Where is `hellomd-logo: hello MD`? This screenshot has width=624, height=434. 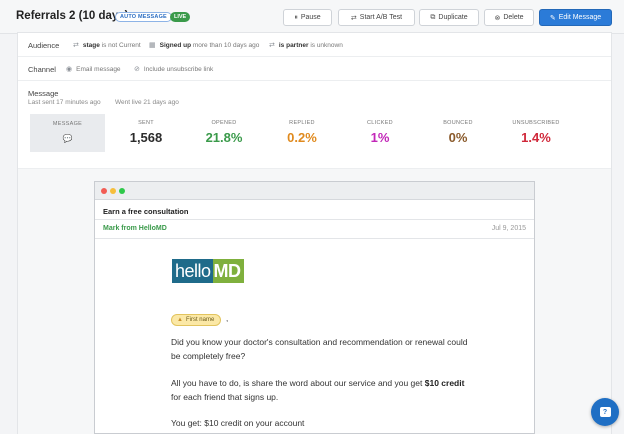 hellomd-logo: hello MD is located at coordinates (208, 271).